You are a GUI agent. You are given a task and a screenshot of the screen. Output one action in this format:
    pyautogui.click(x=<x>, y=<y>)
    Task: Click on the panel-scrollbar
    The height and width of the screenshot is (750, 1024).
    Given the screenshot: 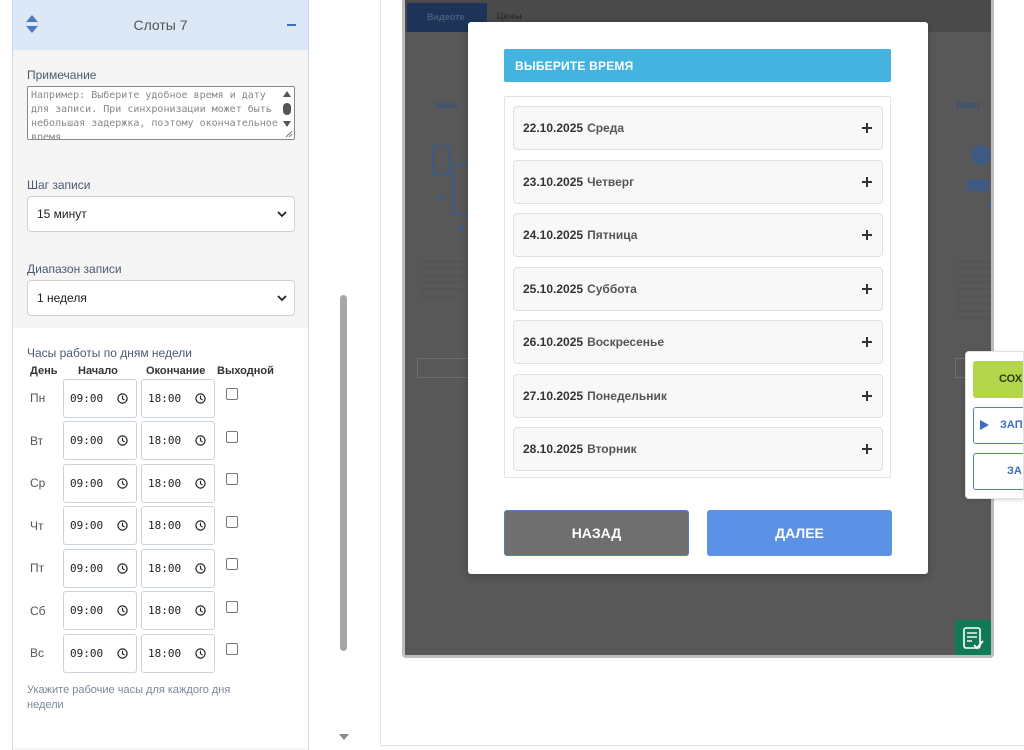 What is the action you would take?
    pyautogui.click(x=343, y=375)
    